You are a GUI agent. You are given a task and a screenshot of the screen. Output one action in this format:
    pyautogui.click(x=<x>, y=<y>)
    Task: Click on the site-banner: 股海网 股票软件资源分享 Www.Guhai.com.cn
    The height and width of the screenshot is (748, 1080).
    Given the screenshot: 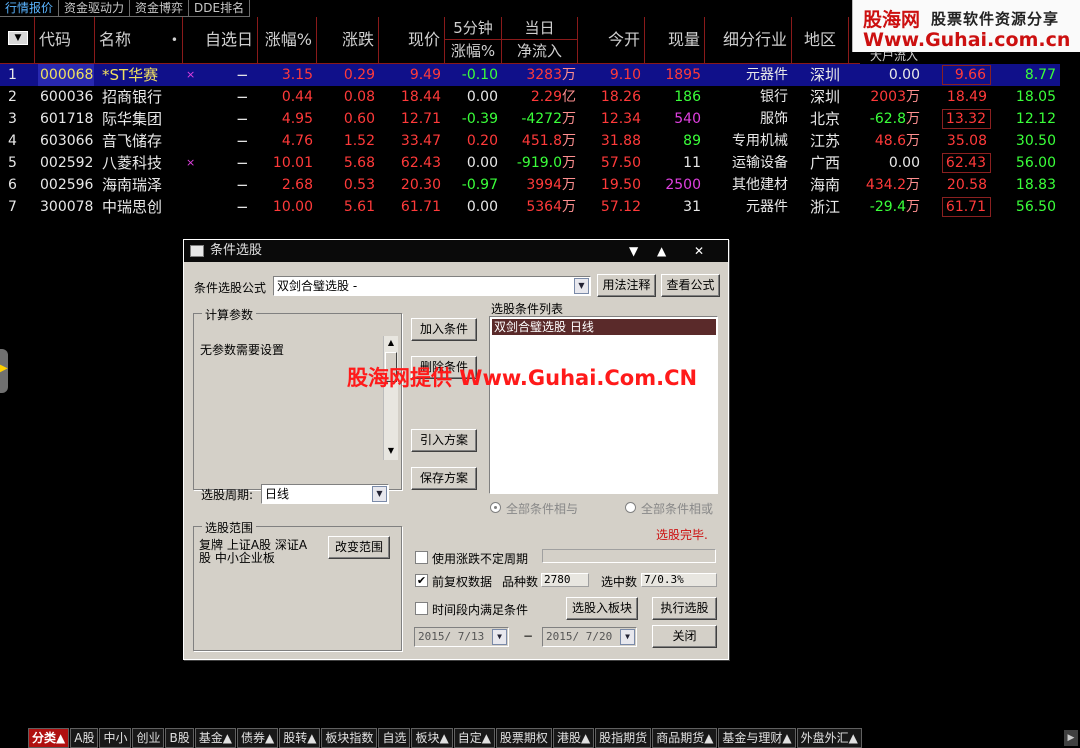 What is the action you would take?
    pyautogui.click(x=966, y=26)
    